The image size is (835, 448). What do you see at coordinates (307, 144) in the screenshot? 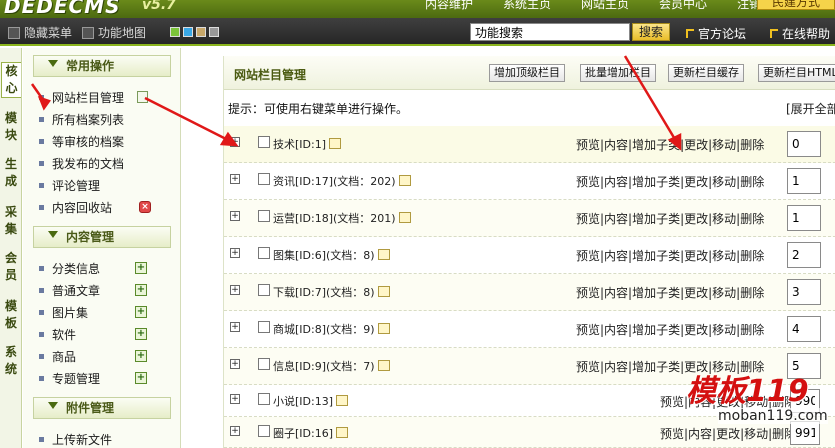
I see `category-name: 技术[ID:1]` at bounding box center [307, 144].